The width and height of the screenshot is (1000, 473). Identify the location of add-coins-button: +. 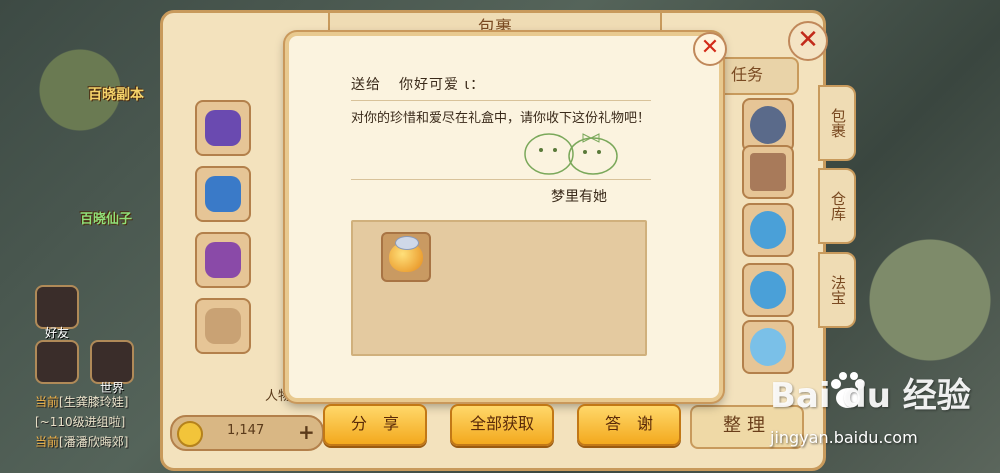
(306, 432).